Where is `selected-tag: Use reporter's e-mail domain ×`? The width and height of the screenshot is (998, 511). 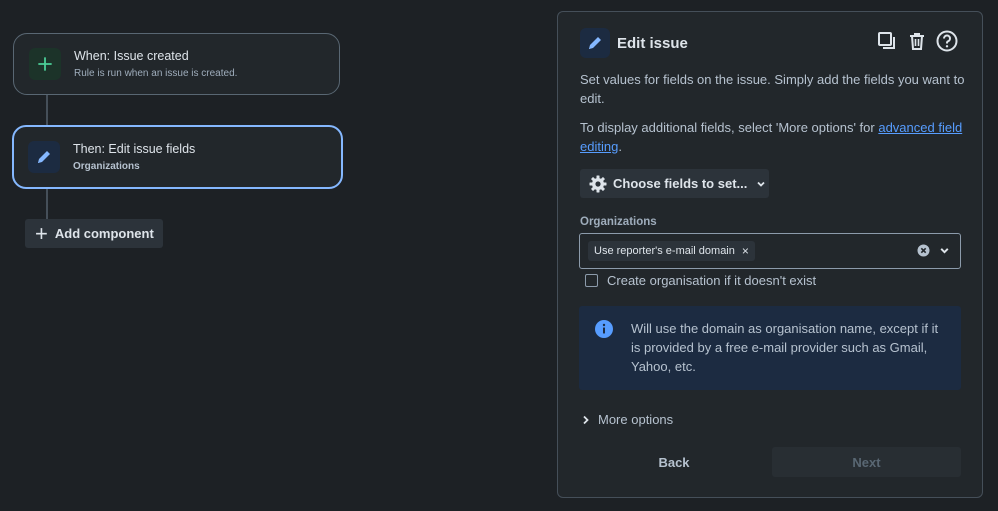 selected-tag: Use reporter's e-mail domain × is located at coordinates (671, 251).